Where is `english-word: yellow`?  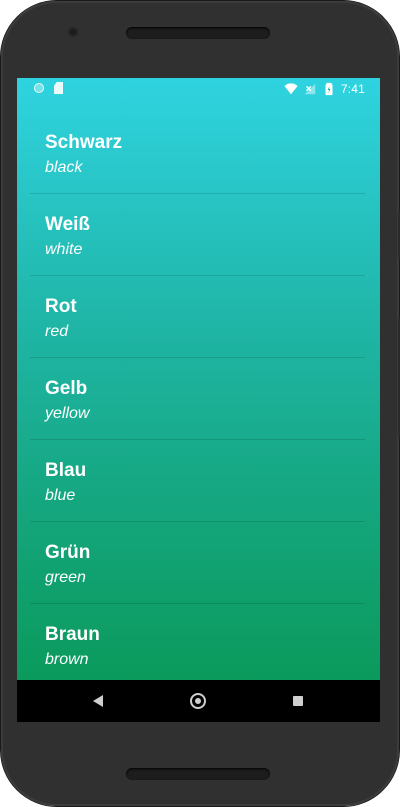
english-word: yellow is located at coordinates (67, 413).